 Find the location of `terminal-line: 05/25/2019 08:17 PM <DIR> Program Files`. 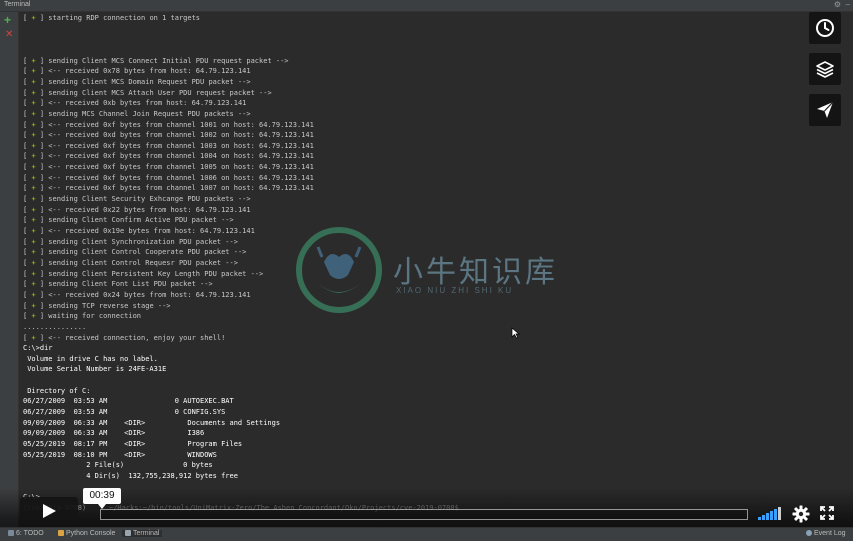

terminal-line: 05/25/2019 08:17 PM <DIR> Program Files is located at coordinates (133, 444).